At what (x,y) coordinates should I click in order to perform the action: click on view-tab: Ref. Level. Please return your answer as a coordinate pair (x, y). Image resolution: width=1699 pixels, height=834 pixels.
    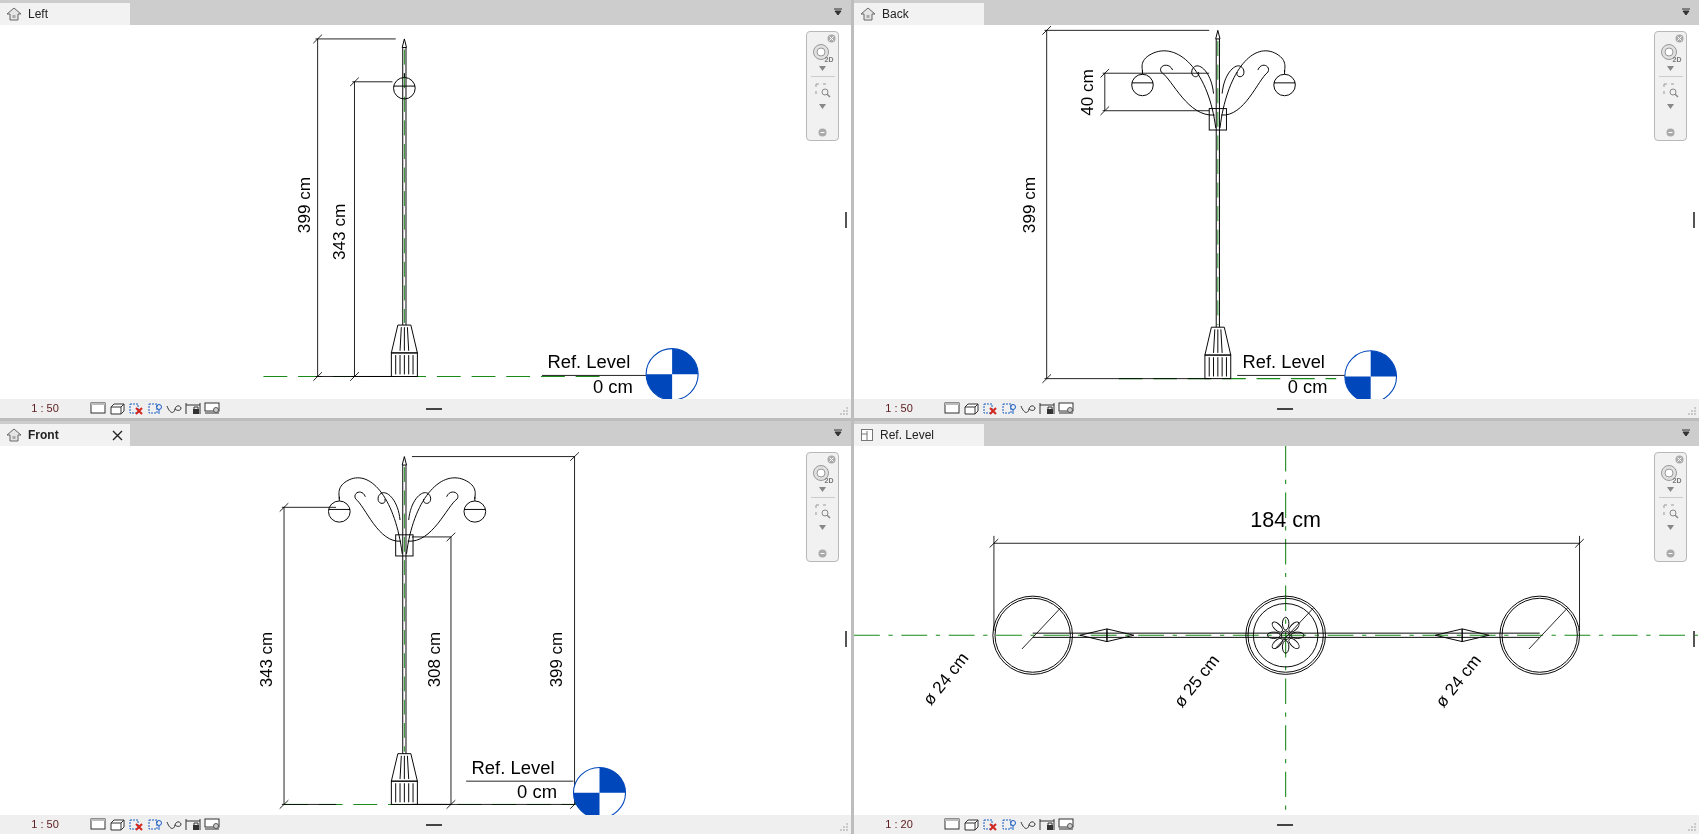
    Looking at the image, I should click on (919, 435).